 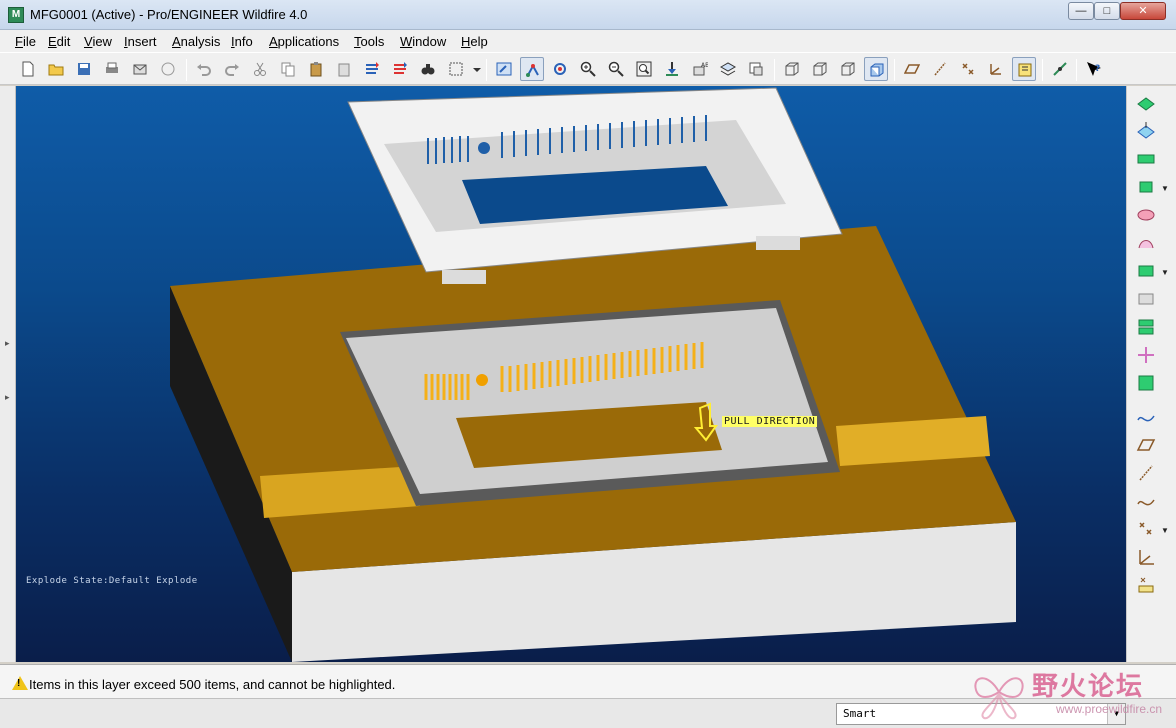 What do you see at coordinates (860, 713) in the screenshot?
I see `selection-filter-value: Smart` at bounding box center [860, 713].